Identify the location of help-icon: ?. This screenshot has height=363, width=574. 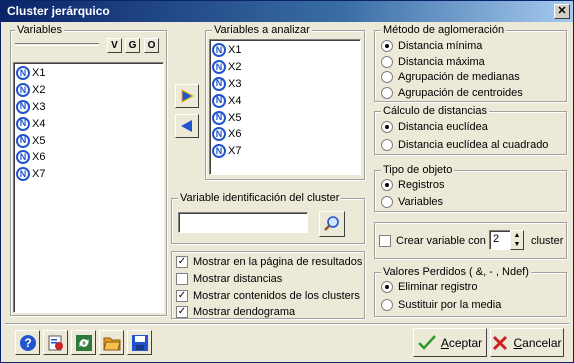
(27, 342).